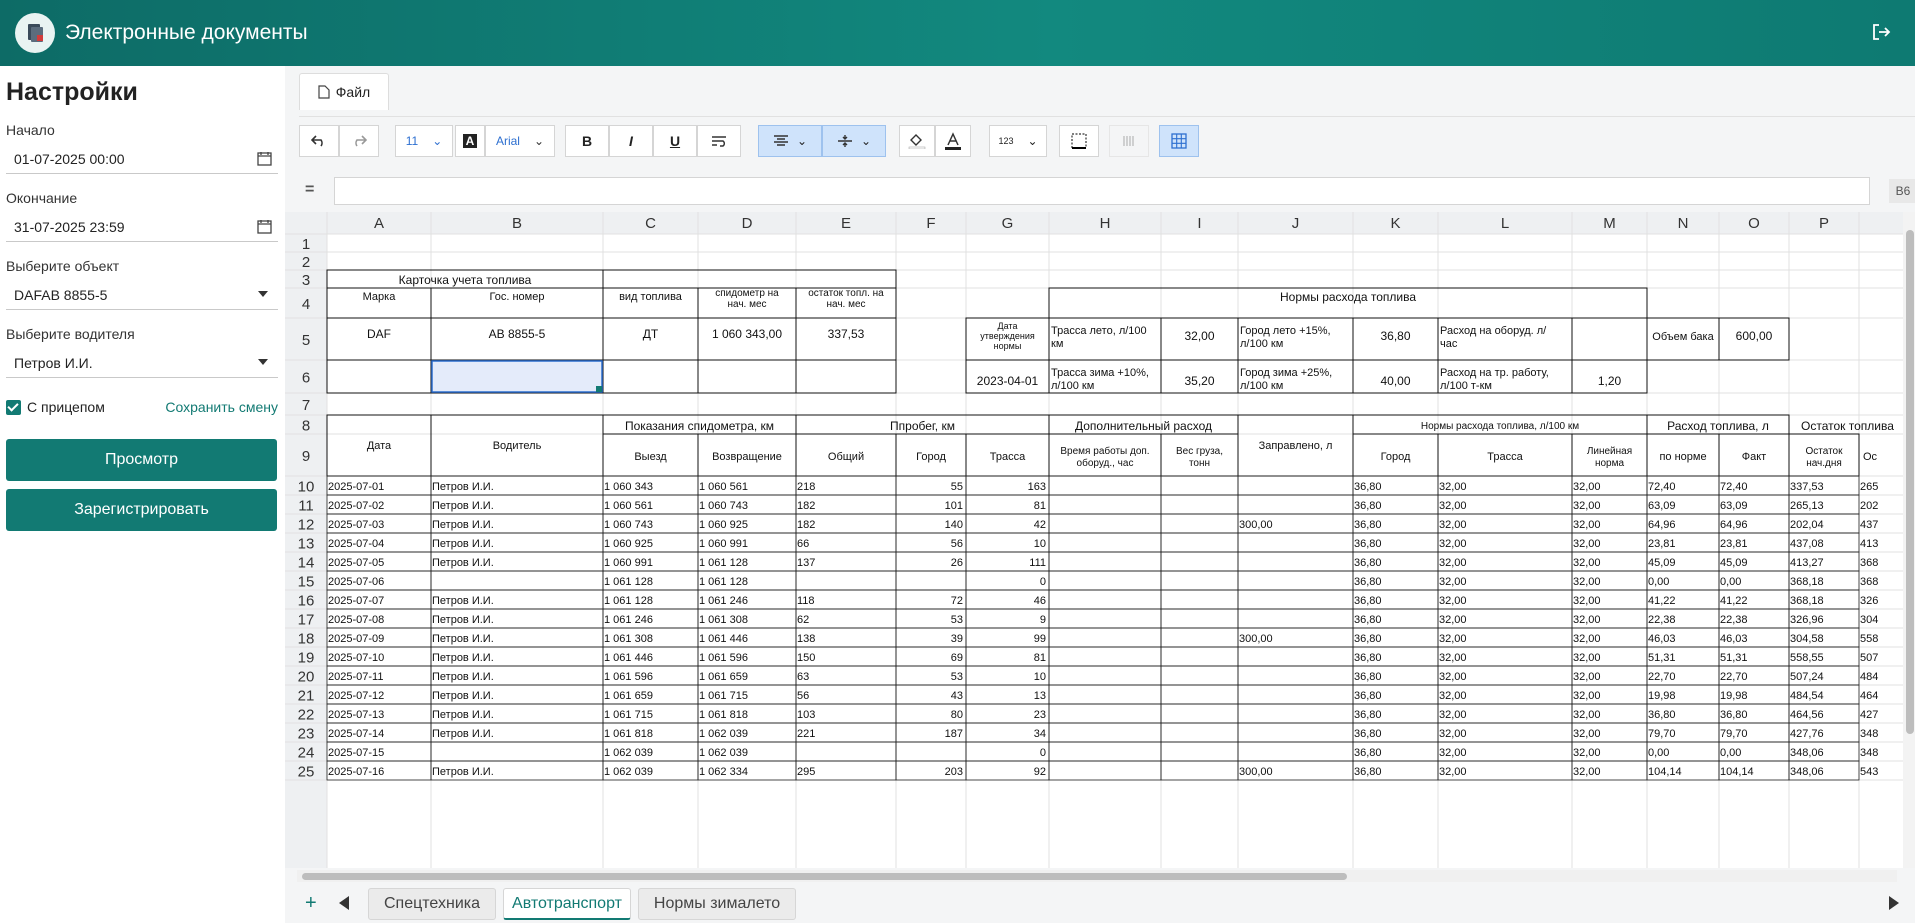  Describe the element at coordinates (1894, 903) in the screenshot. I see `next-sheet-icon` at that location.